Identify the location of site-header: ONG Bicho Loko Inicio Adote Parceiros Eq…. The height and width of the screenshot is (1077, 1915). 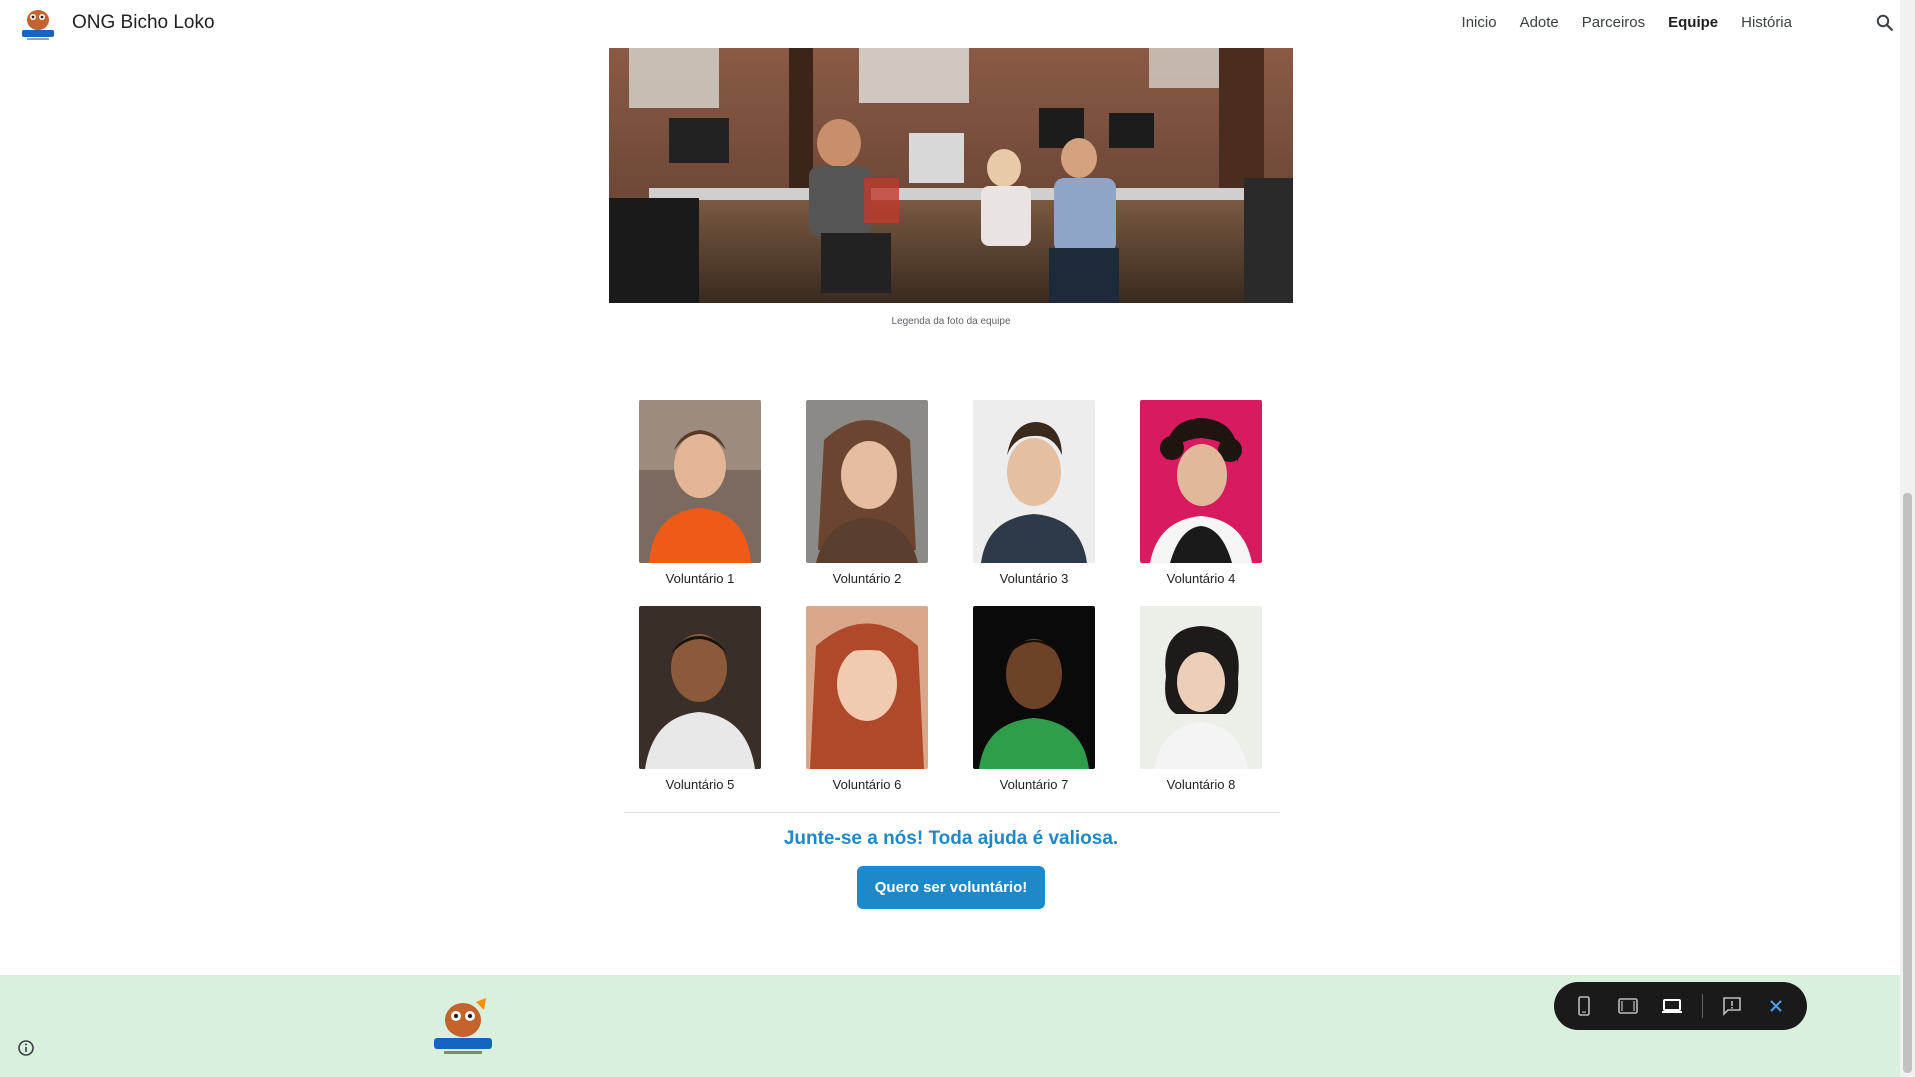
(950, 23).